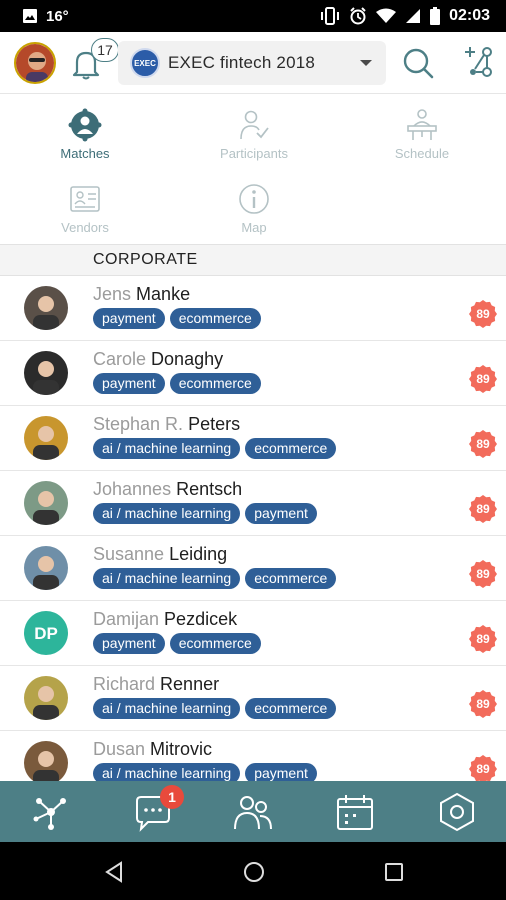 The height and width of the screenshot is (900, 506). I want to click on image-notification-icon, so click(30, 16).